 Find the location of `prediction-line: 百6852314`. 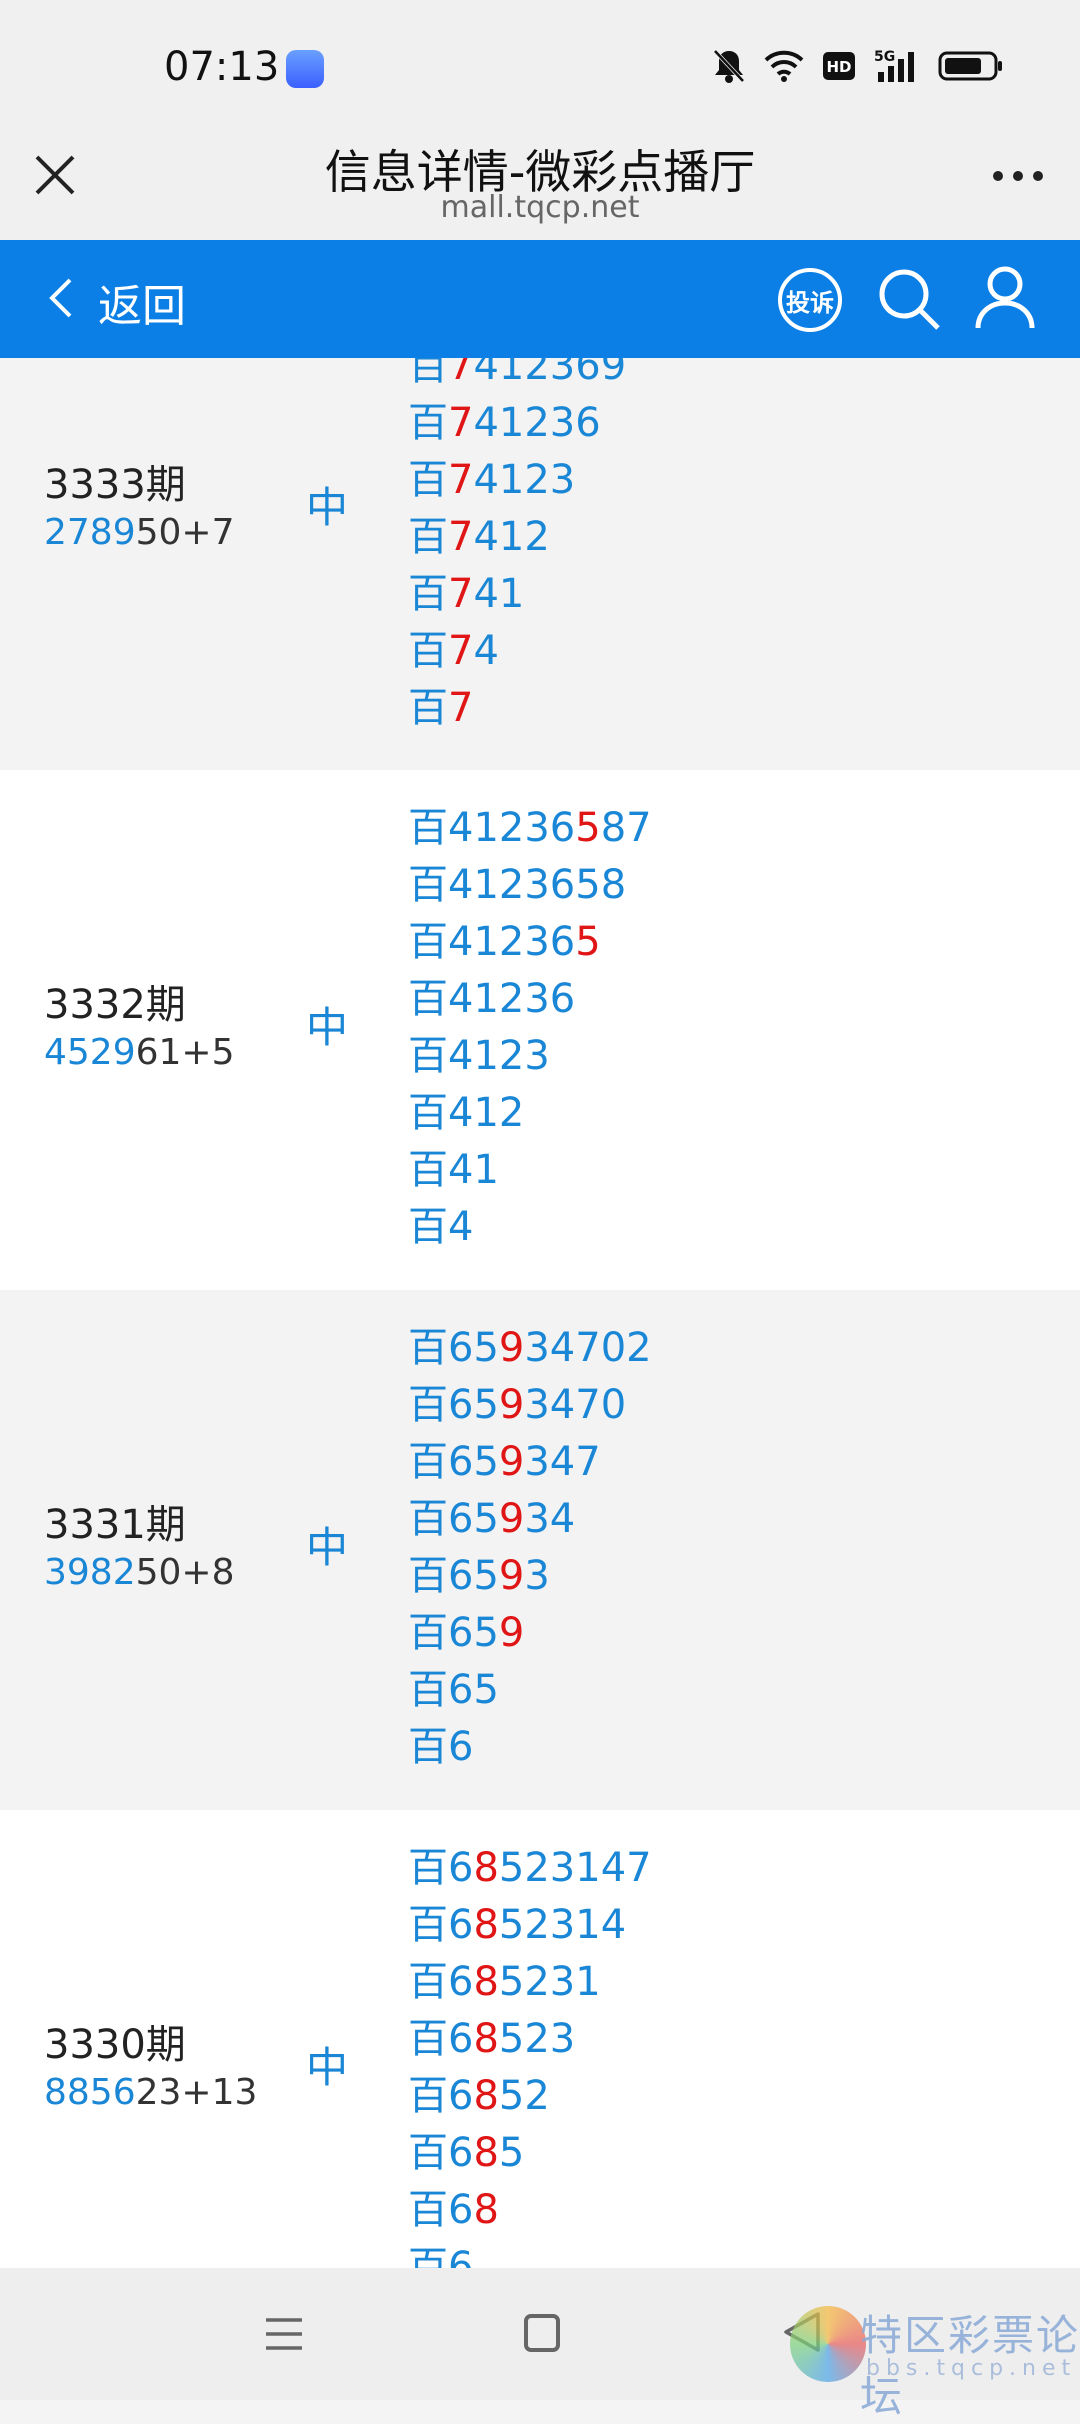

prediction-line: 百6852314 is located at coordinates (517, 1925).